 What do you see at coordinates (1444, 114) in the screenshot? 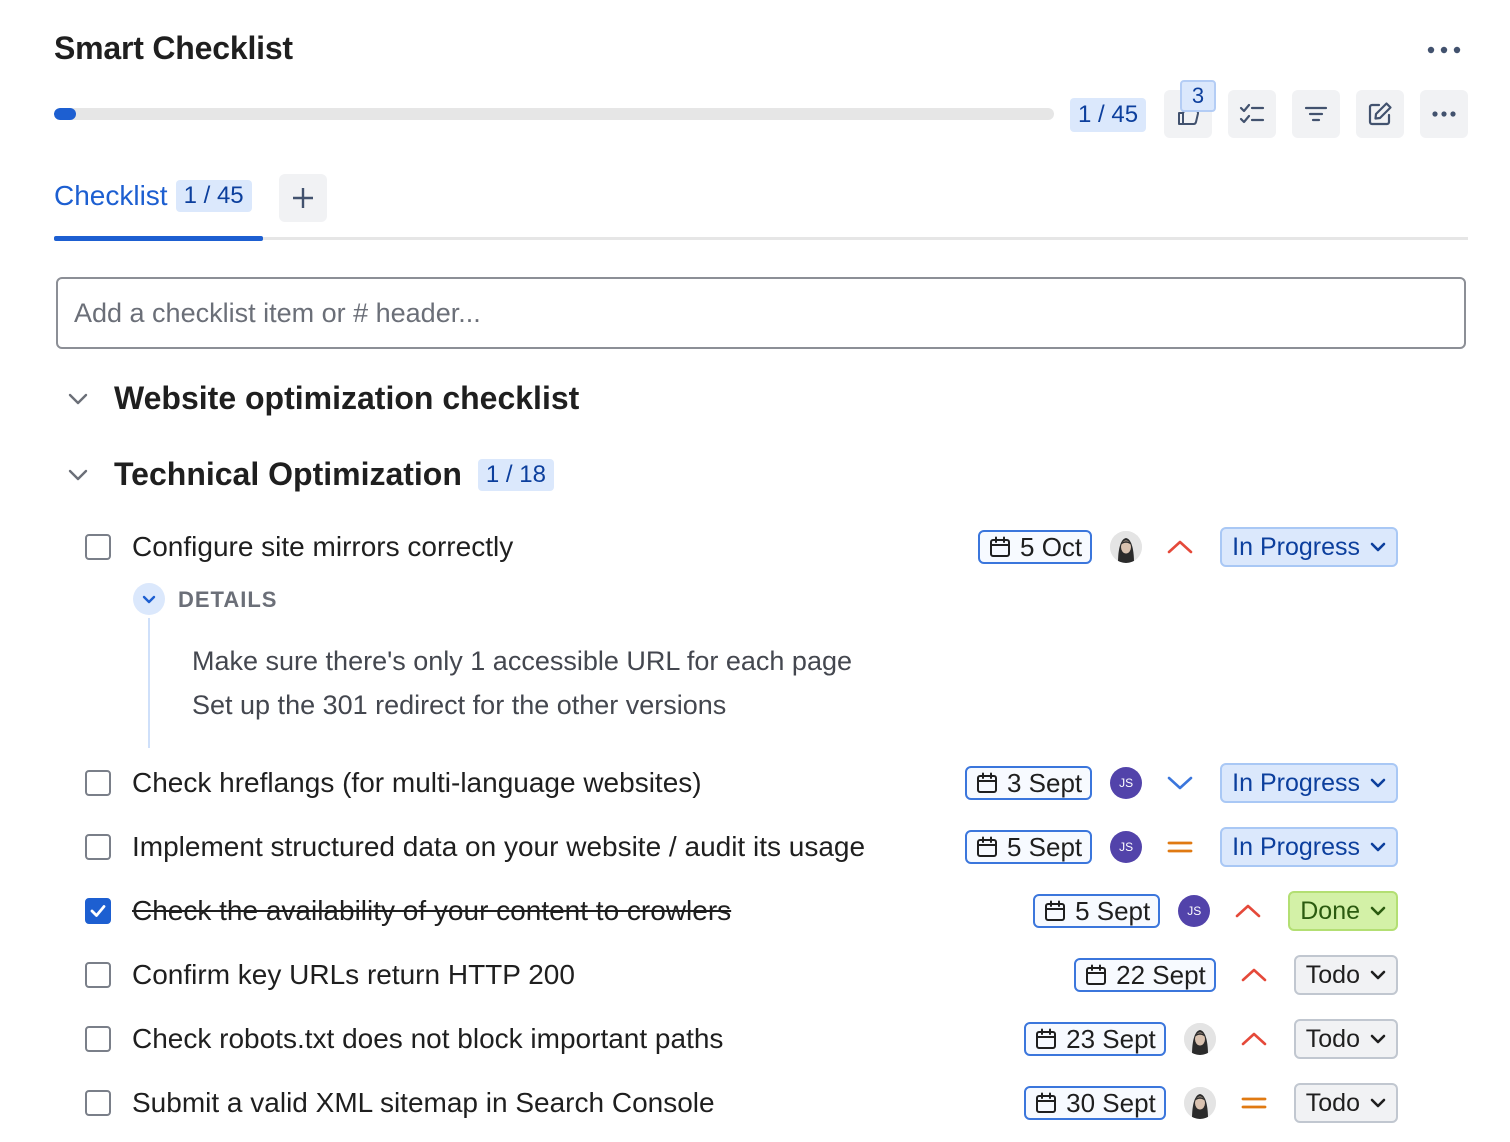
I see `toolbar-more-button` at bounding box center [1444, 114].